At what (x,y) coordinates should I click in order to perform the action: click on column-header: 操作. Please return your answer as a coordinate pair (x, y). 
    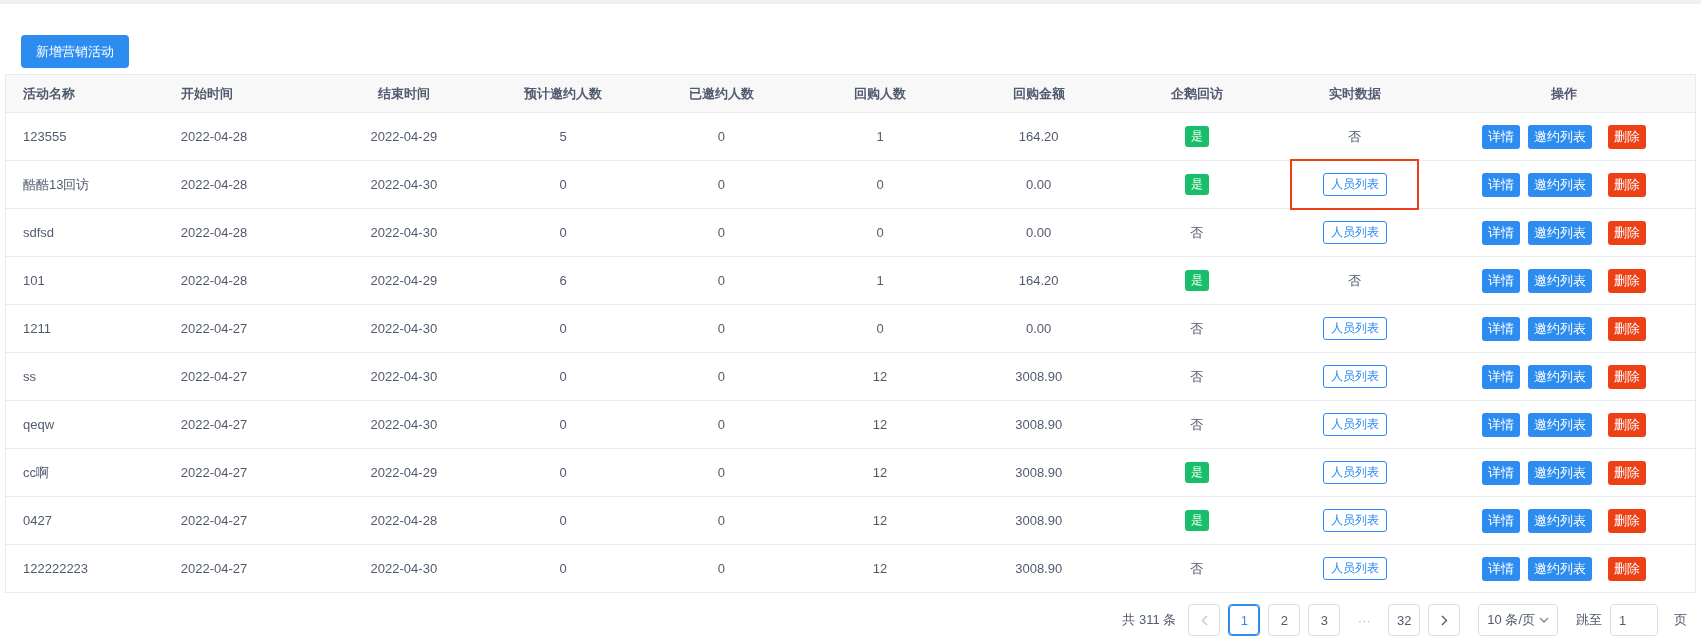
    Looking at the image, I should click on (1564, 93).